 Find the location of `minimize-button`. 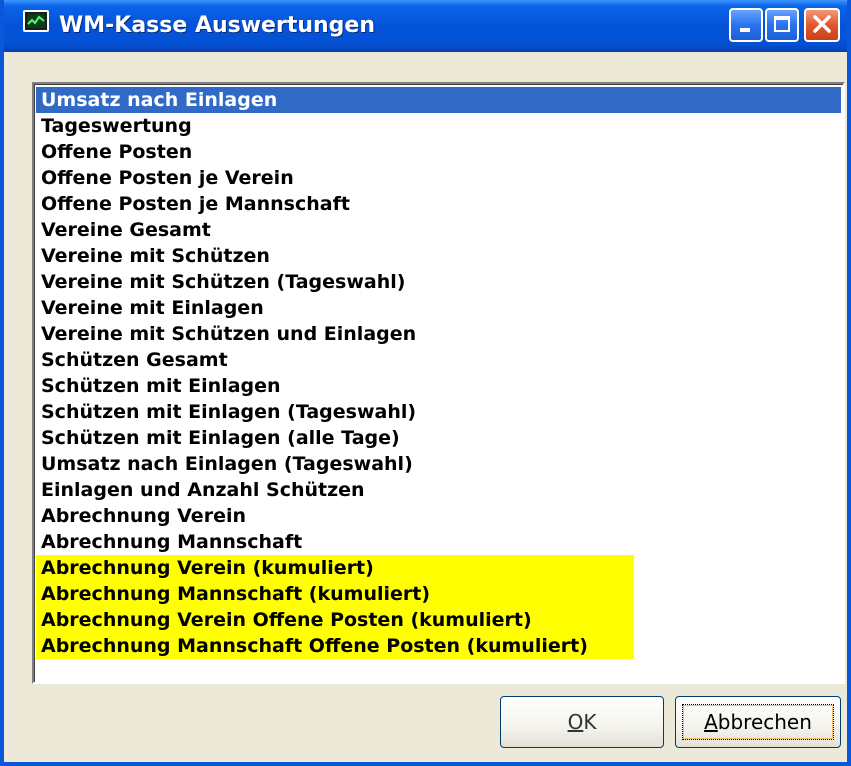

minimize-button is located at coordinates (746, 25).